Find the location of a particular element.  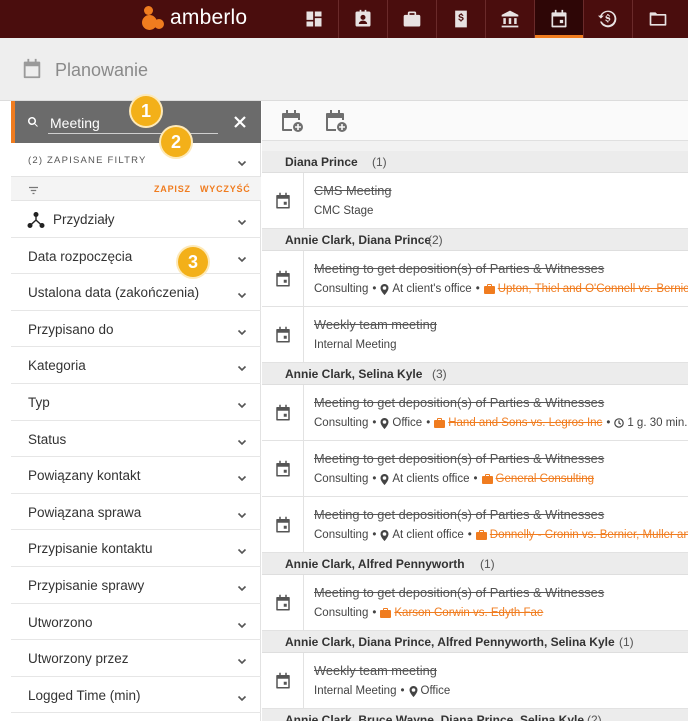

search-icon is located at coordinates (33, 121).